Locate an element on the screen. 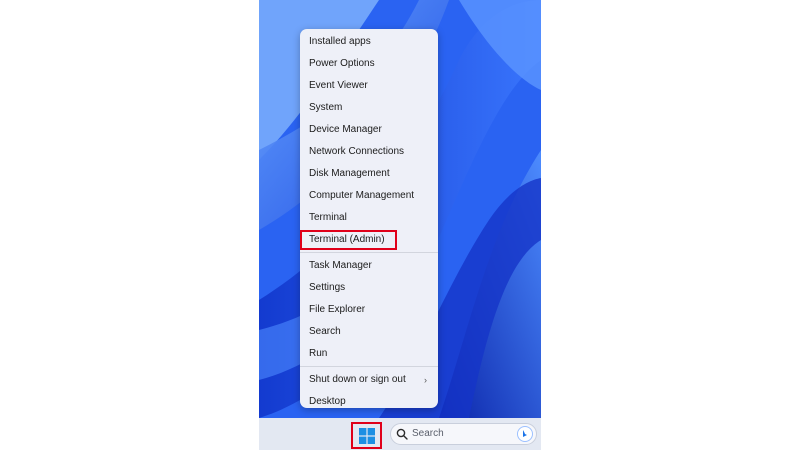 Image resolution: width=800 pixels, height=450 pixels. bing-glyph-icon is located at coordinates (525, 433).